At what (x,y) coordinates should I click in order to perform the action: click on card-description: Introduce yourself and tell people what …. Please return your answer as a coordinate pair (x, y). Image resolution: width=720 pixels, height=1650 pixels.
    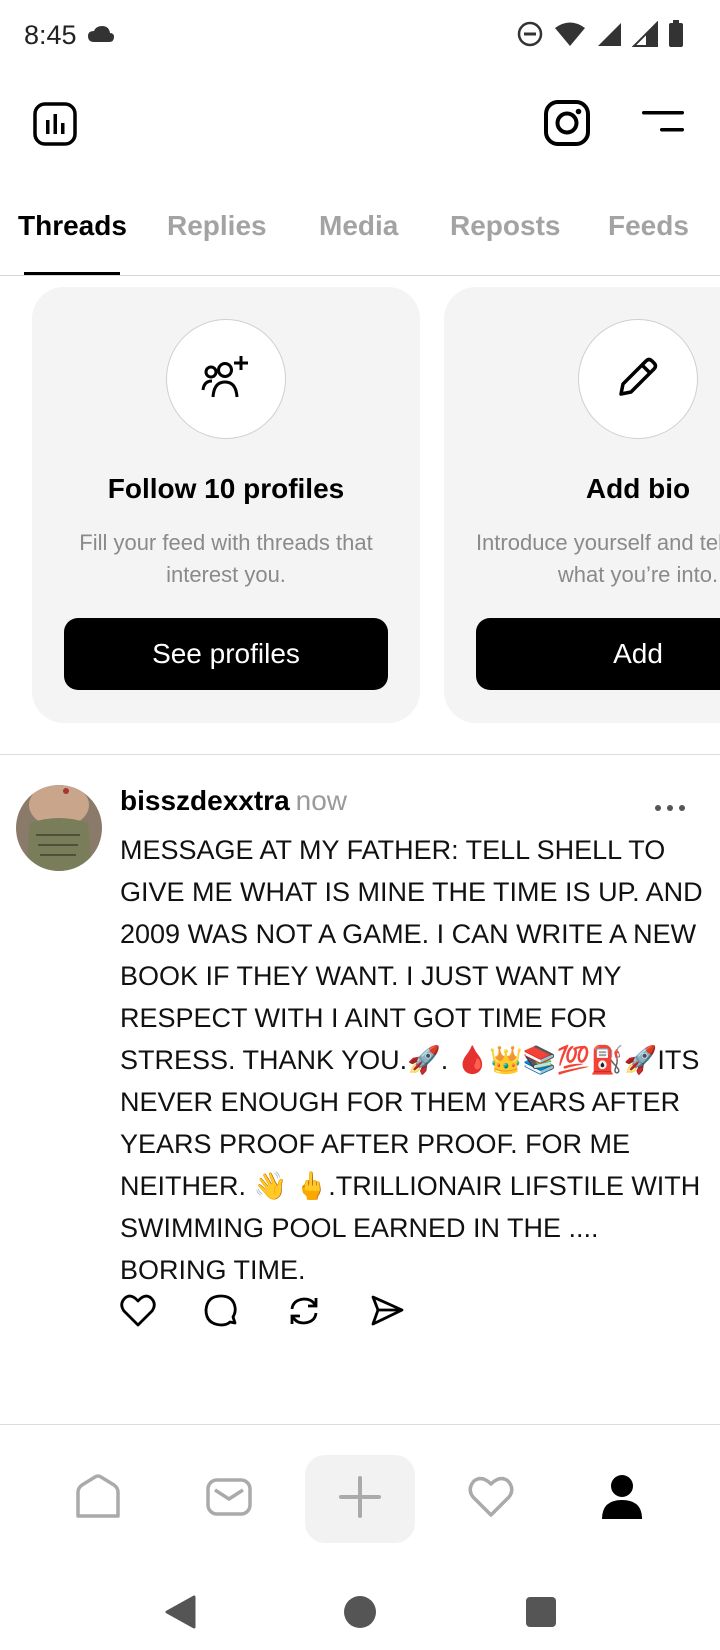
    Looking at the image, I should click on (597, 558).